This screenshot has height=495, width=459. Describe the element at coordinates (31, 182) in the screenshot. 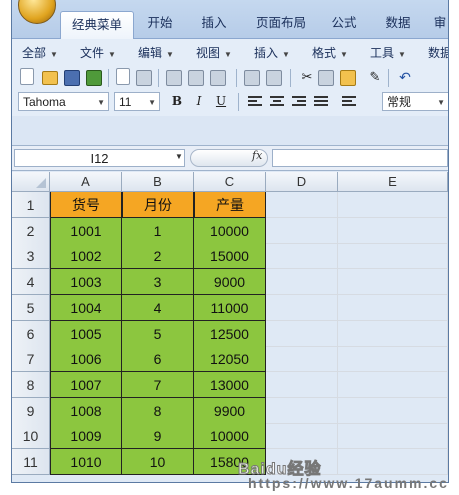

I see `select-all-corner` at that location.